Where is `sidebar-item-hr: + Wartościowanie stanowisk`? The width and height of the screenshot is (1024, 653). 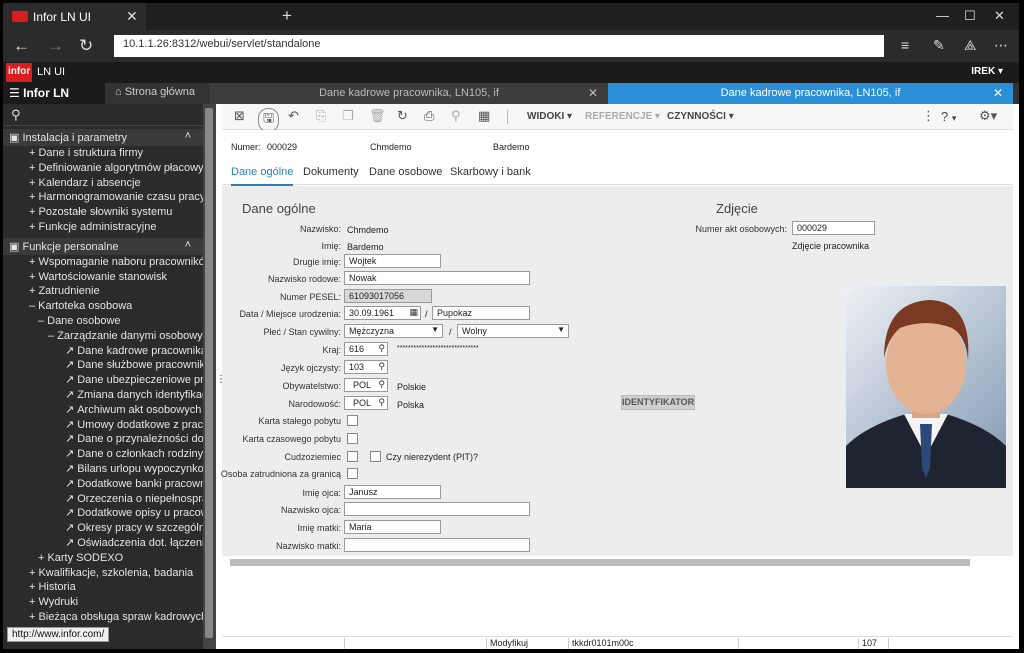 sidebar-item-hr: + Wartościowanie stanowisk is located at coordinates (103, 277).